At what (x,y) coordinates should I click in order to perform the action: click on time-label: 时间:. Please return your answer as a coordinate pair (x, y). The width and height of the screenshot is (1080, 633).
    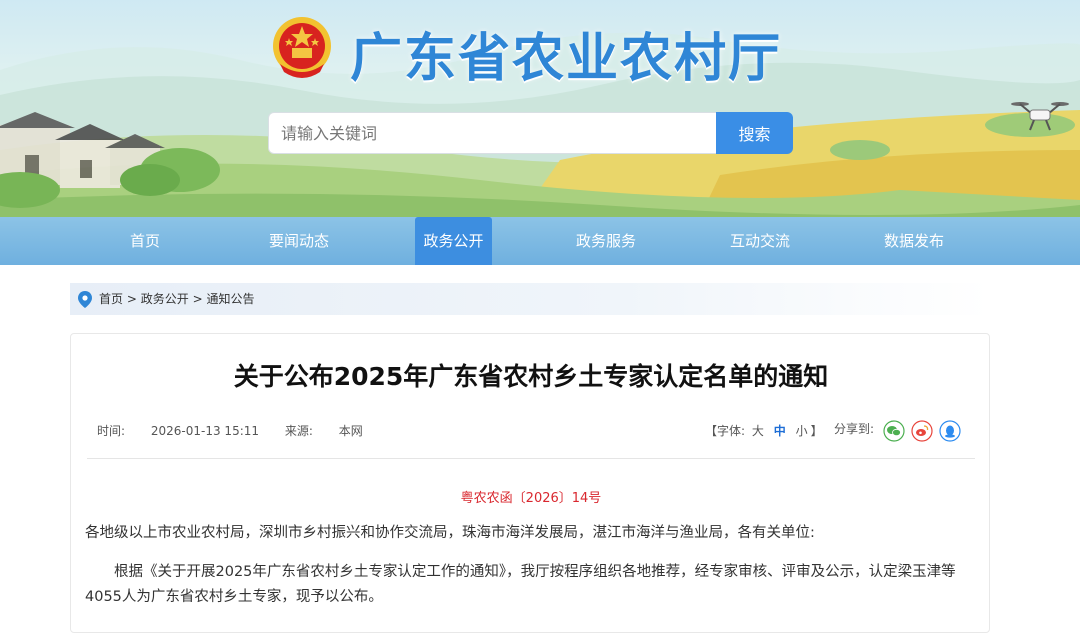
    Looking at the image, I should click on (111, 431).